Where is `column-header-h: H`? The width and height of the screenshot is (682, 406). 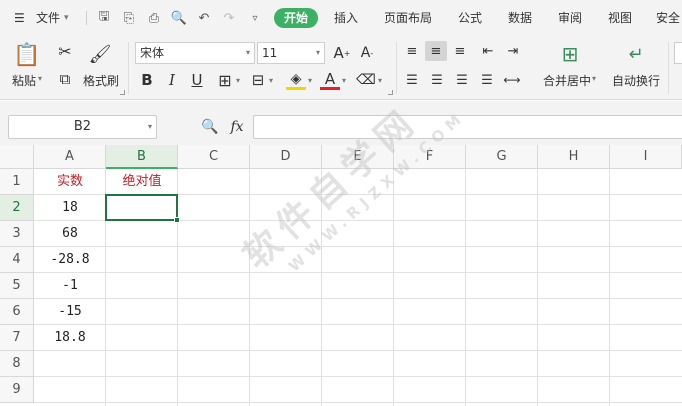 column-header-h: H is located at coordinates (574, 157).